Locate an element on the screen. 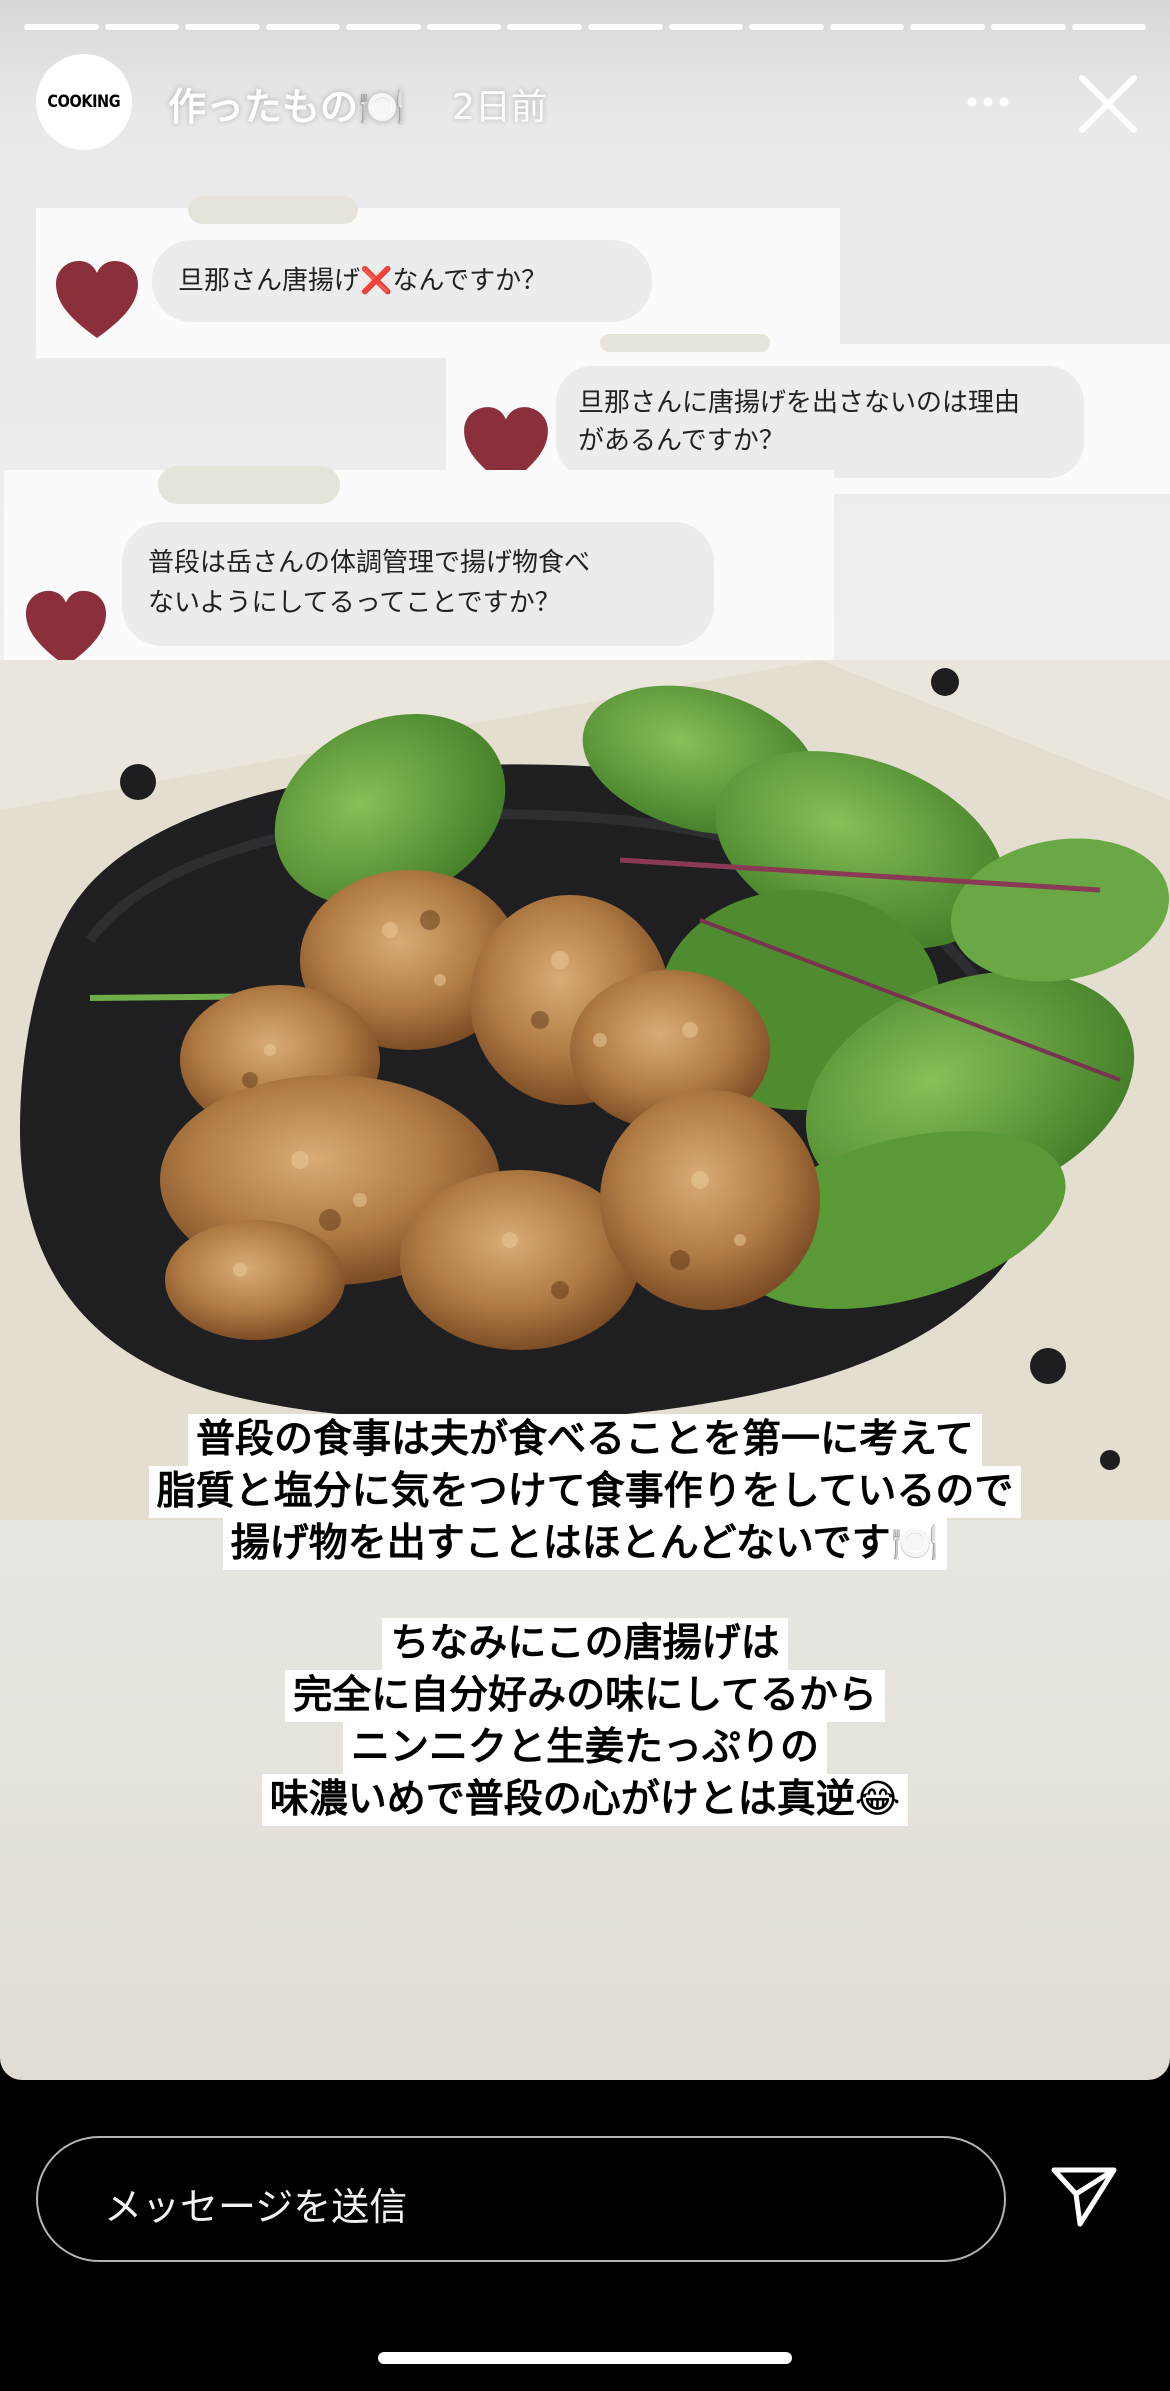  question-bubble: 旦那さんに唐揚げを出さないのは理由 があるんですか？ is located at coordinates (820, 422).